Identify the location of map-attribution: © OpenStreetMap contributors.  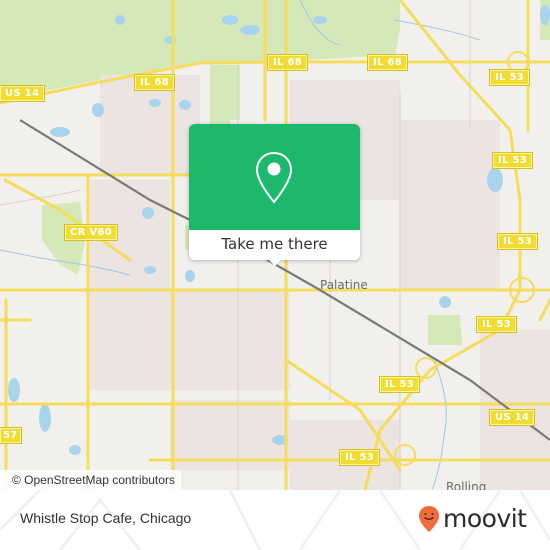
(90, 480).